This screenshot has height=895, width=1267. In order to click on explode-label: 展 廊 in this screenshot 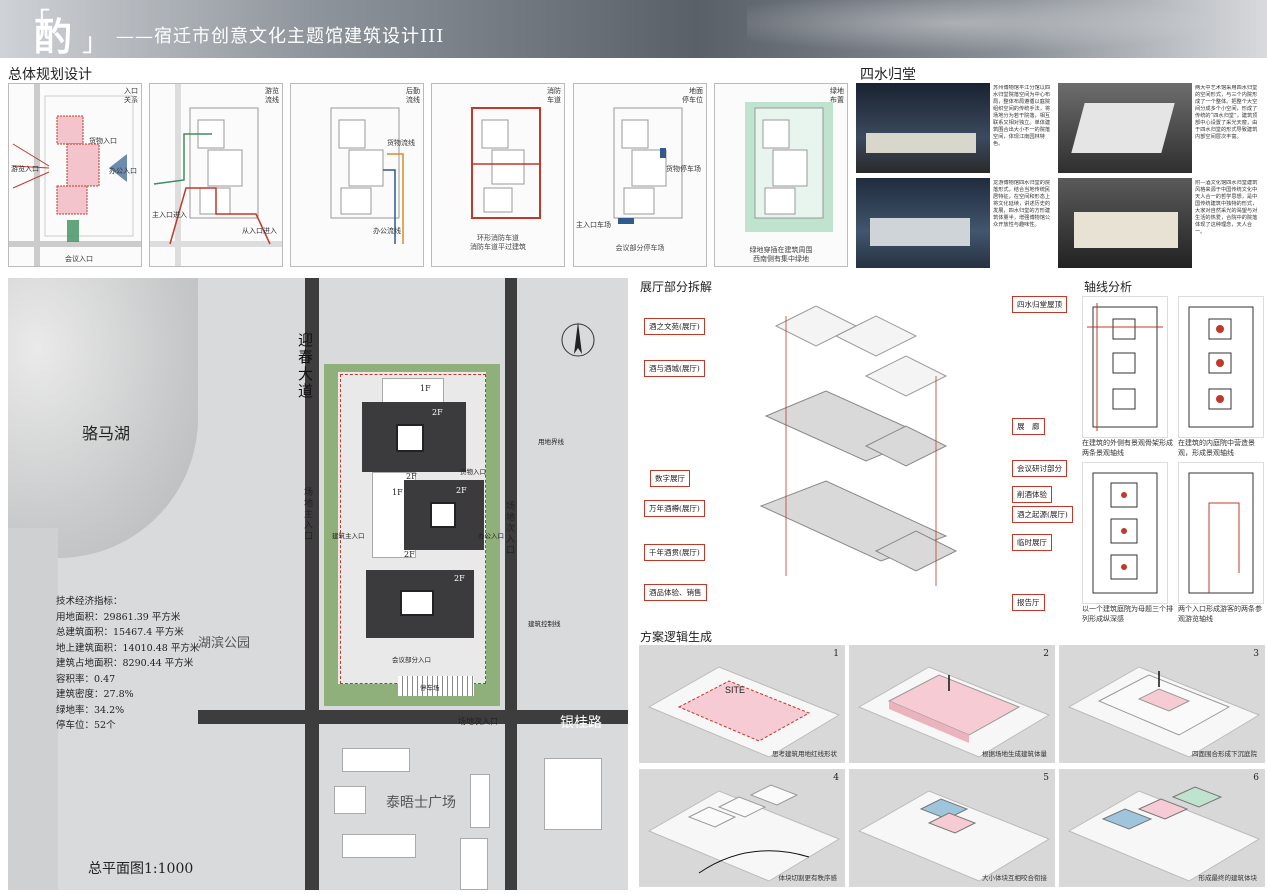, I will do `click(1028, 426)`.